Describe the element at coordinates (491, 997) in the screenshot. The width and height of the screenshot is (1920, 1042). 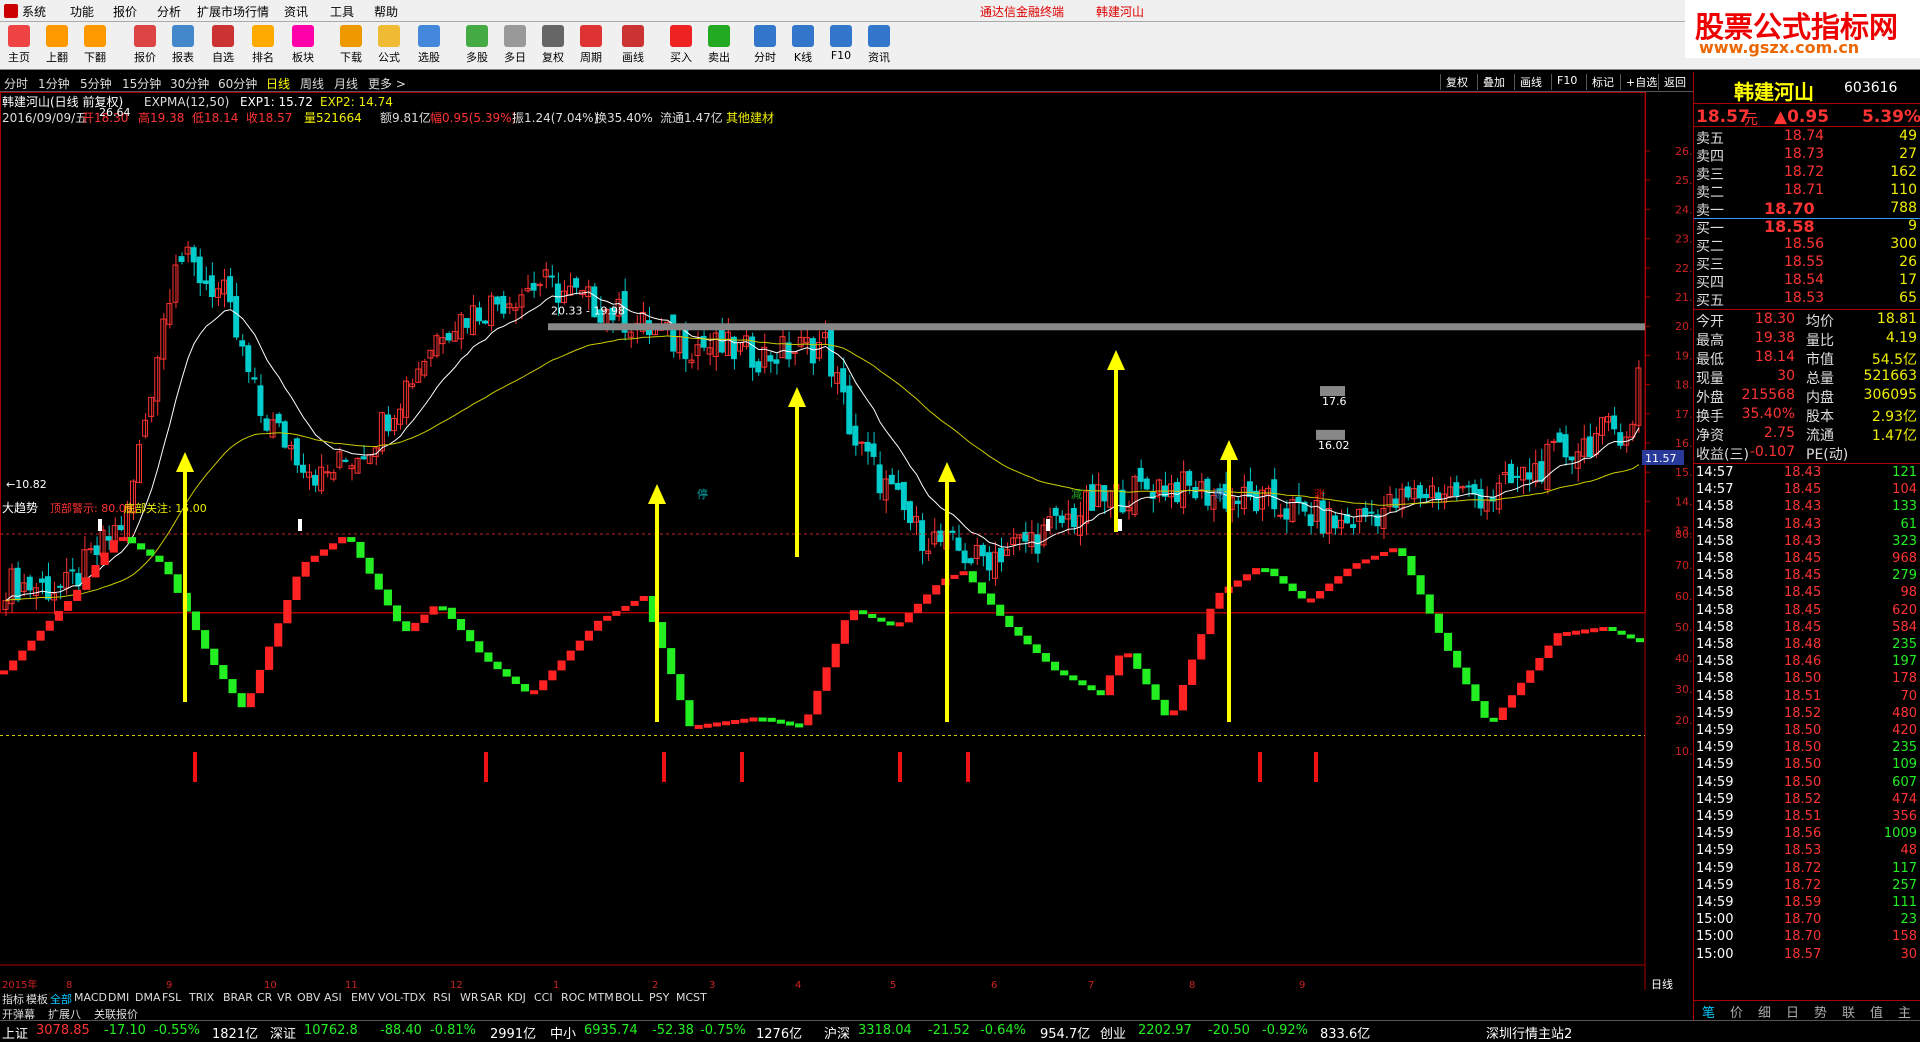
I see `indicator-tab: SAR` at that location.